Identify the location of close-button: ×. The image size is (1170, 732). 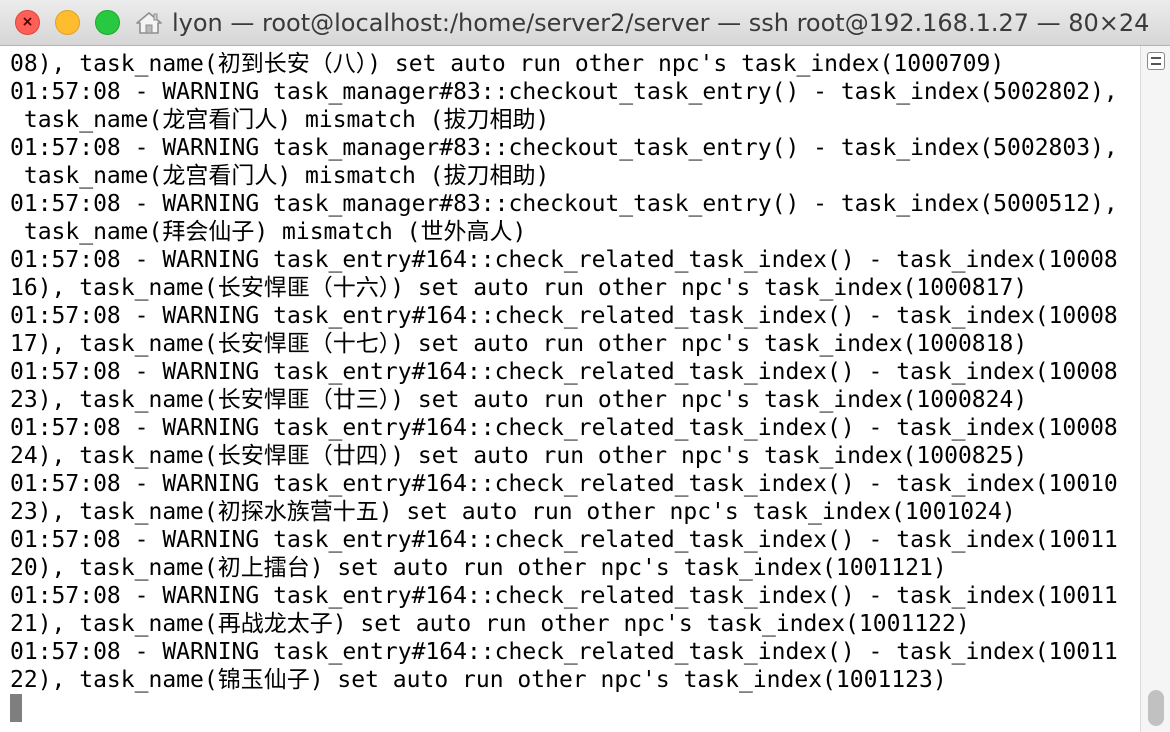
(27, 22).